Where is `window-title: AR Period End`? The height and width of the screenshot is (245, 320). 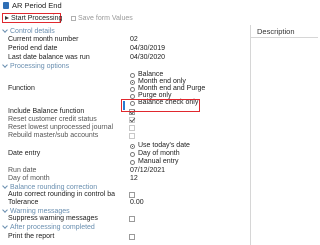
window-title: AR Period End is located at coordinates (37, 5).